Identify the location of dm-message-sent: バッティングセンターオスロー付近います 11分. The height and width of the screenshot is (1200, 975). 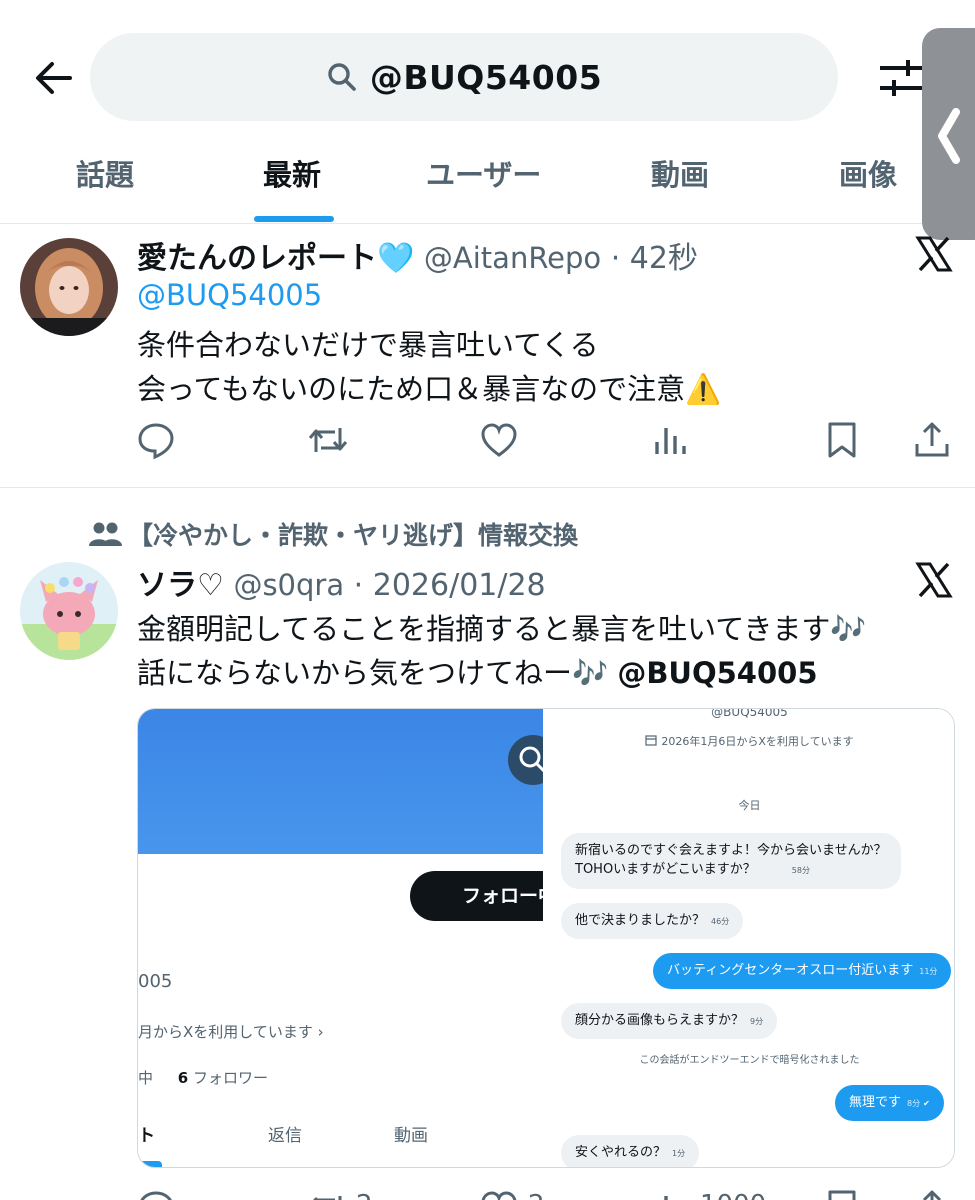
(802, 971).